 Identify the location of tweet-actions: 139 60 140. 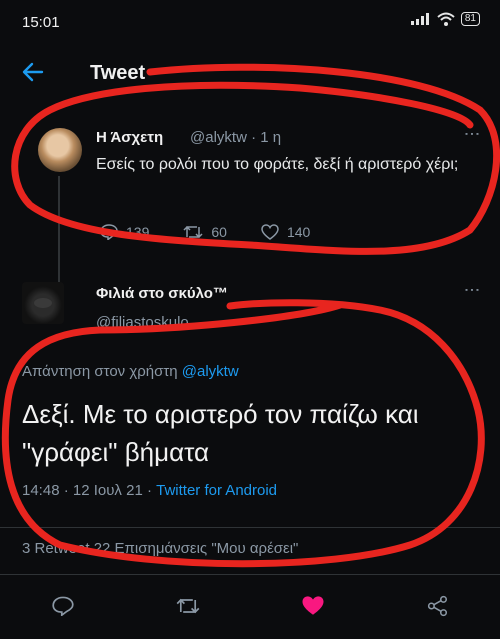
(205, 232).